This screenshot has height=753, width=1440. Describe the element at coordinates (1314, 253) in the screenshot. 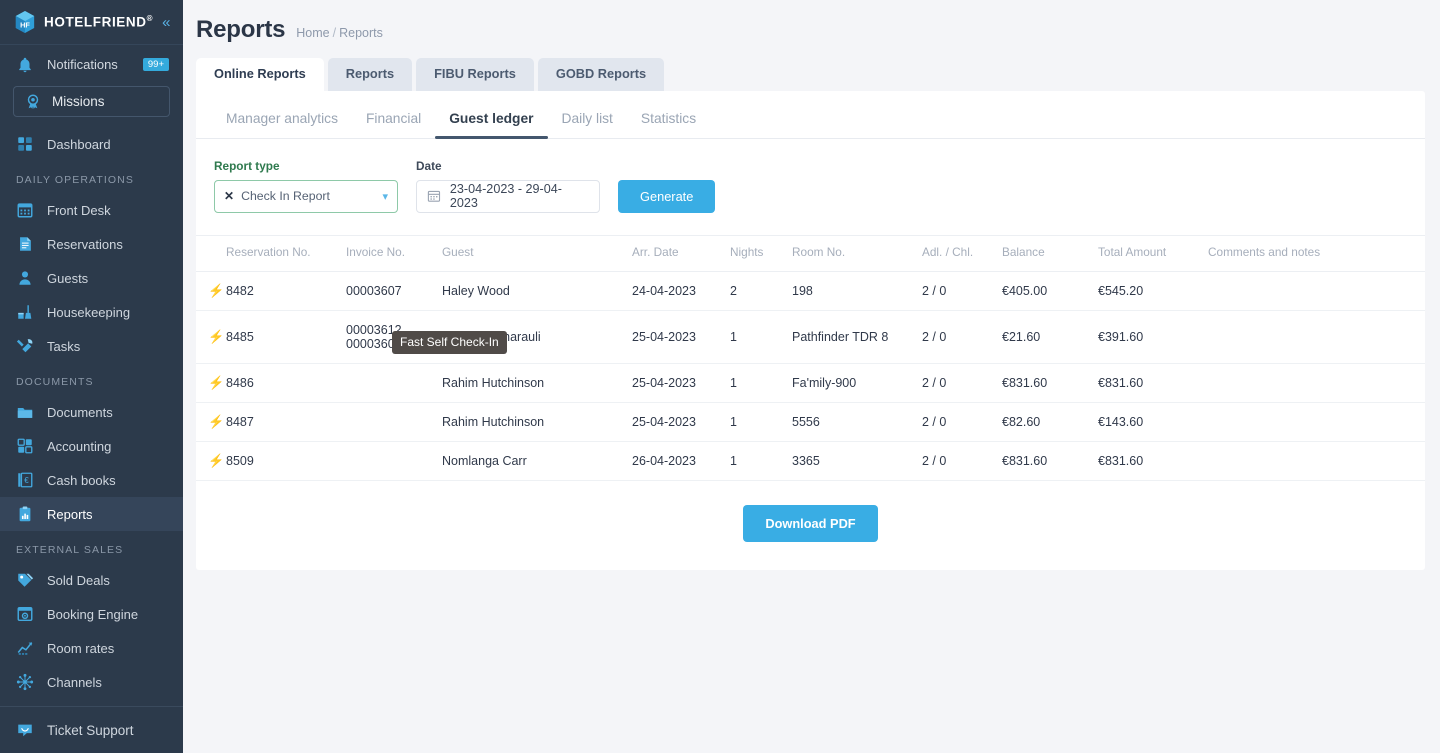

I see `column-header-comments: Comments and notes` at that location.